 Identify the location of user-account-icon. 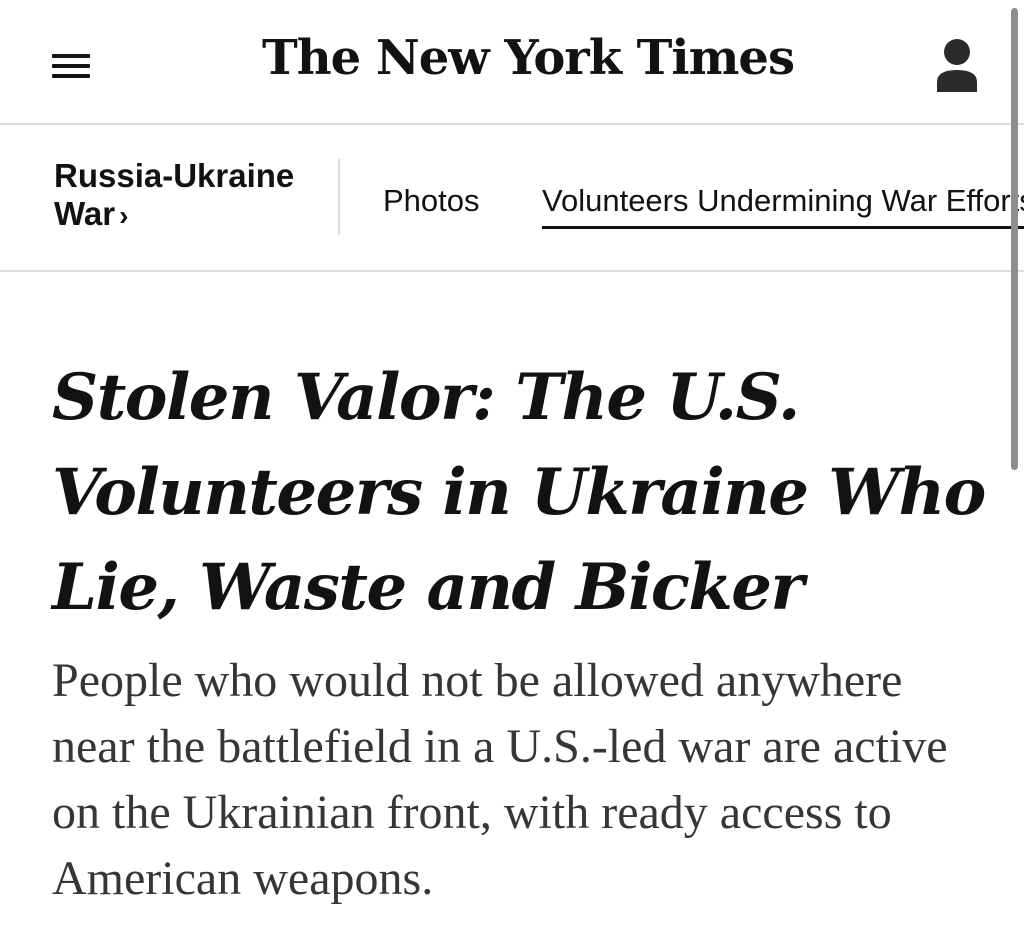
(957, 66).